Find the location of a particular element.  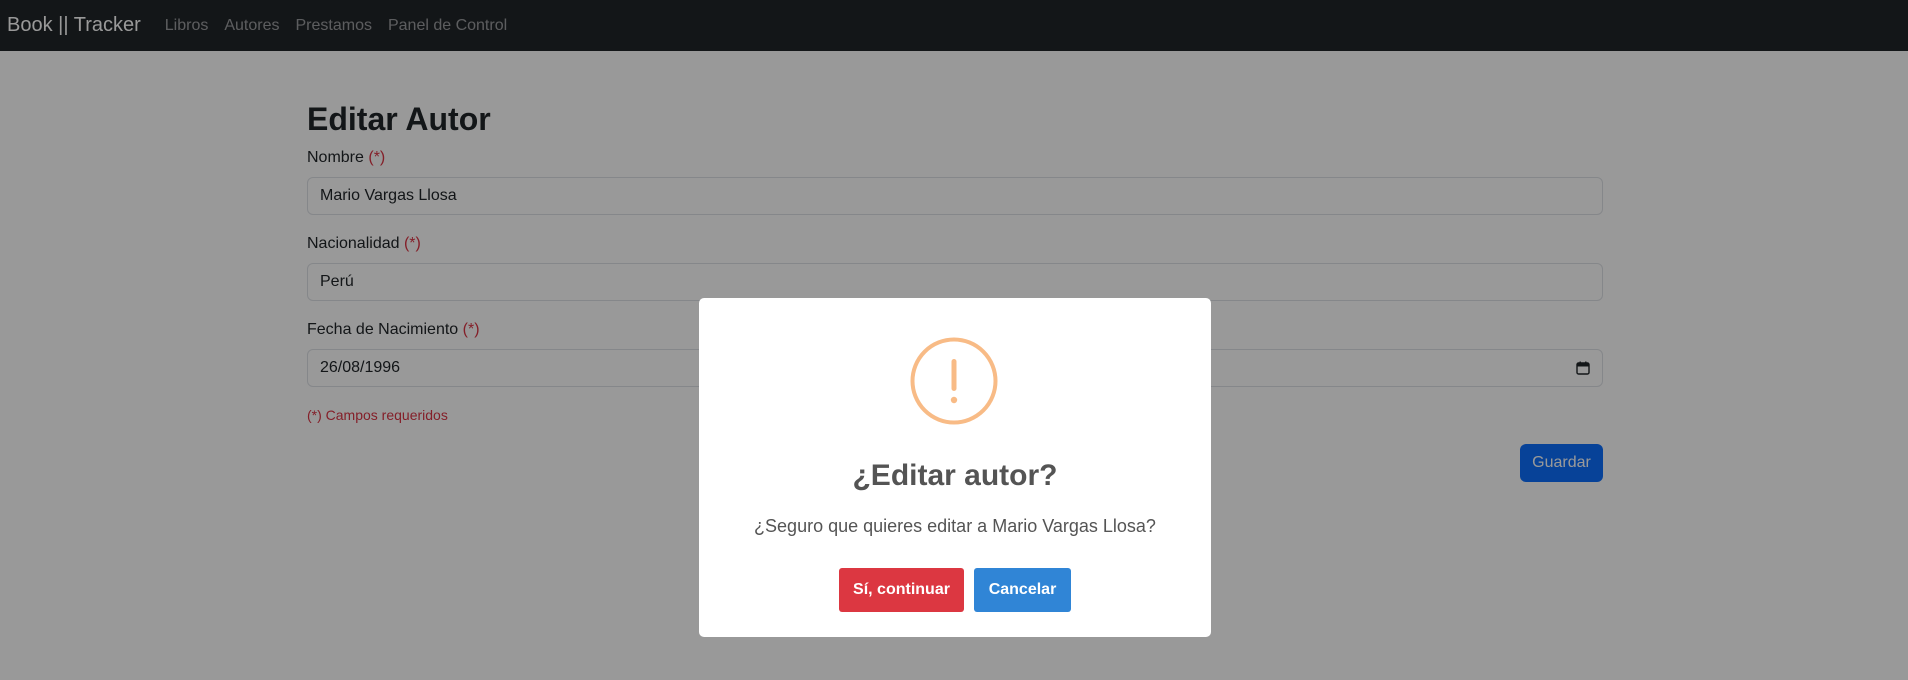

confirm-button: Sí, continuar is located at coordinates (901, 590).